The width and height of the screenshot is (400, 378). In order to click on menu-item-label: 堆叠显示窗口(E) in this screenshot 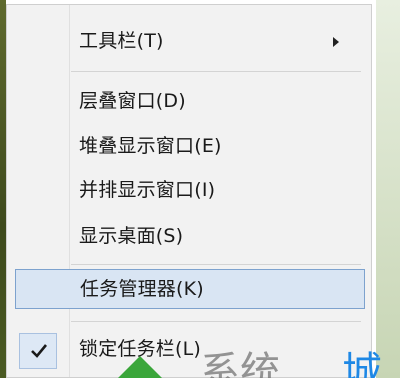, I will do `click(150, 146)`.